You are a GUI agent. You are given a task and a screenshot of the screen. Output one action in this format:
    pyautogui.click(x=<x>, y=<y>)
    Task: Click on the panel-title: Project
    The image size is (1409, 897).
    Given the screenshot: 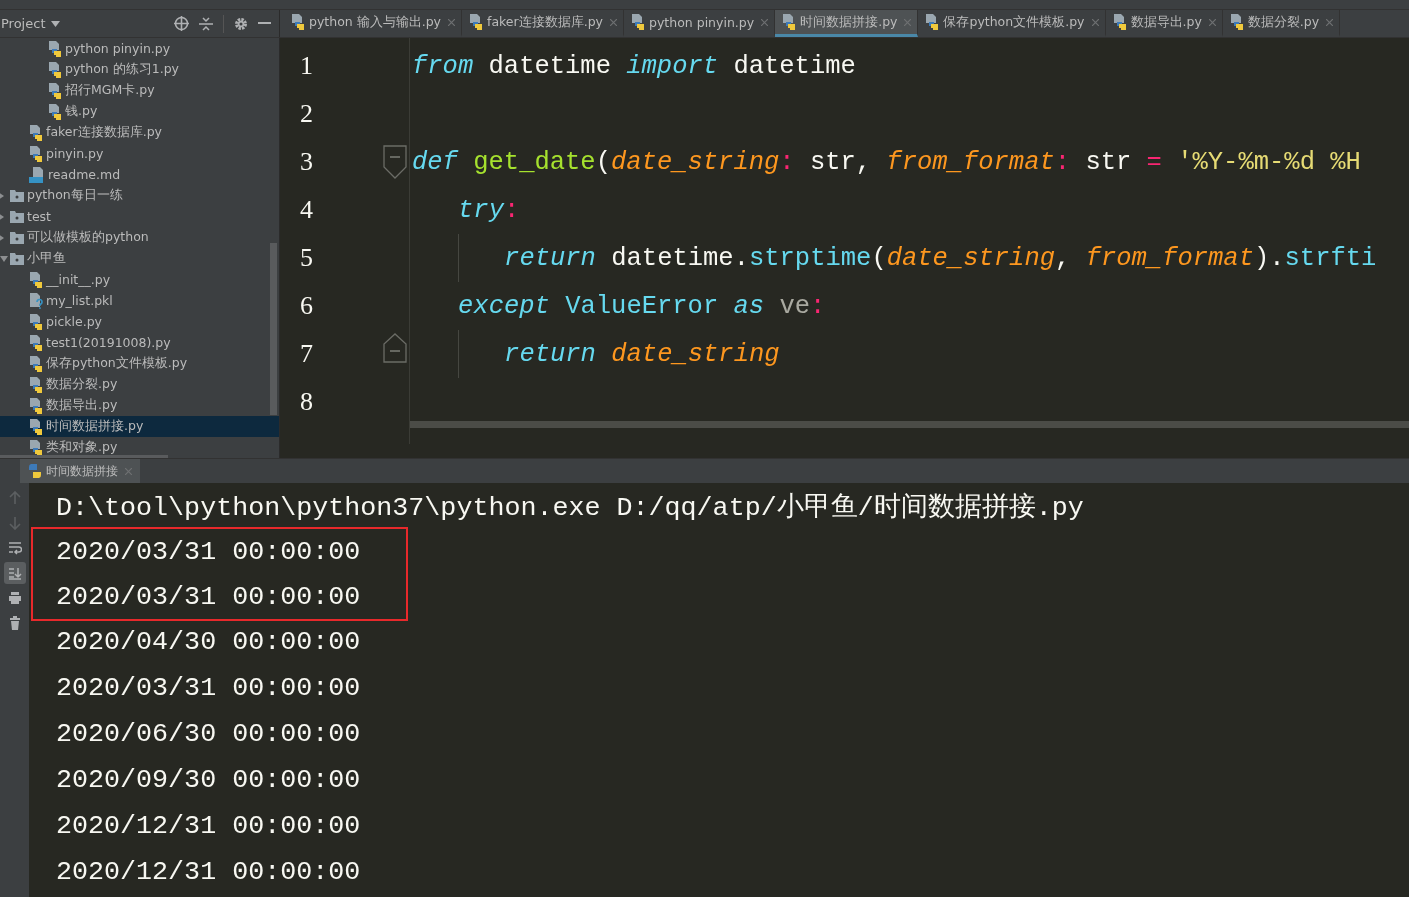 What is the action you would take?
    pyautogui.click(x=23, y=23)
    